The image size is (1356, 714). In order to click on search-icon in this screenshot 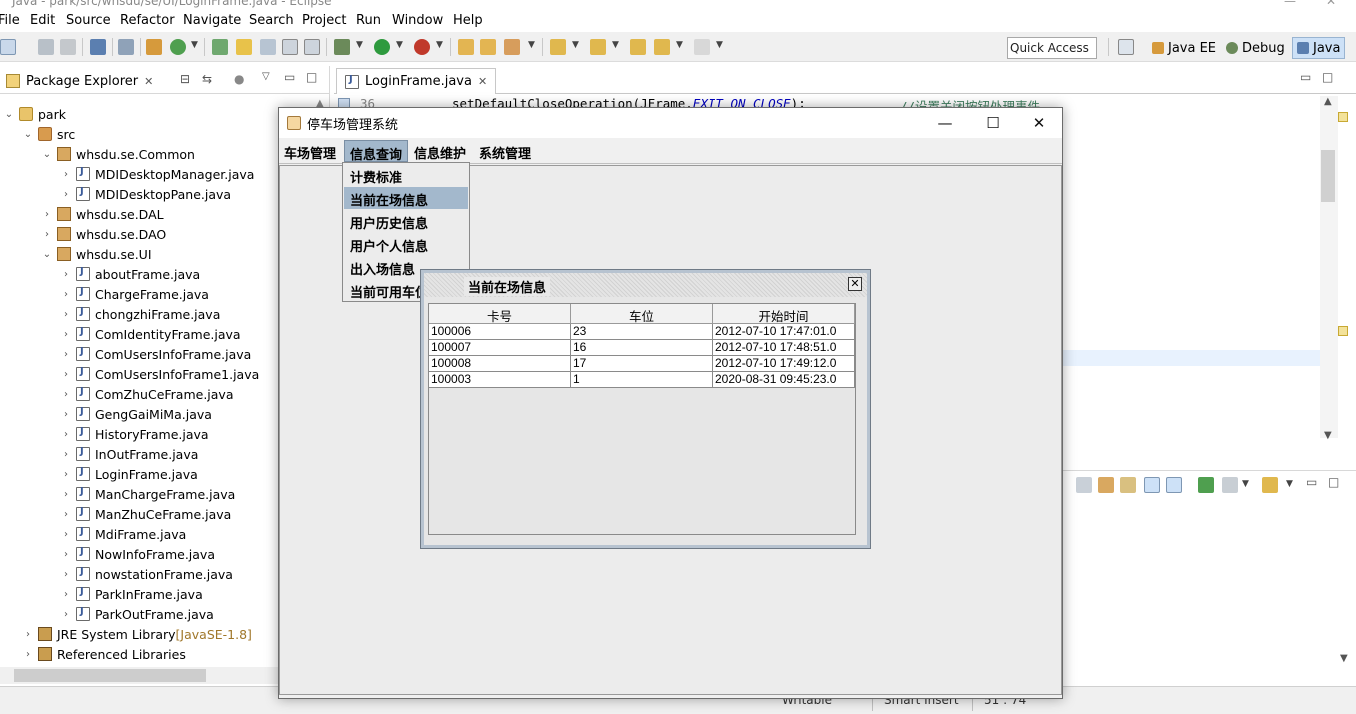, I will do `click(512, 47)`.